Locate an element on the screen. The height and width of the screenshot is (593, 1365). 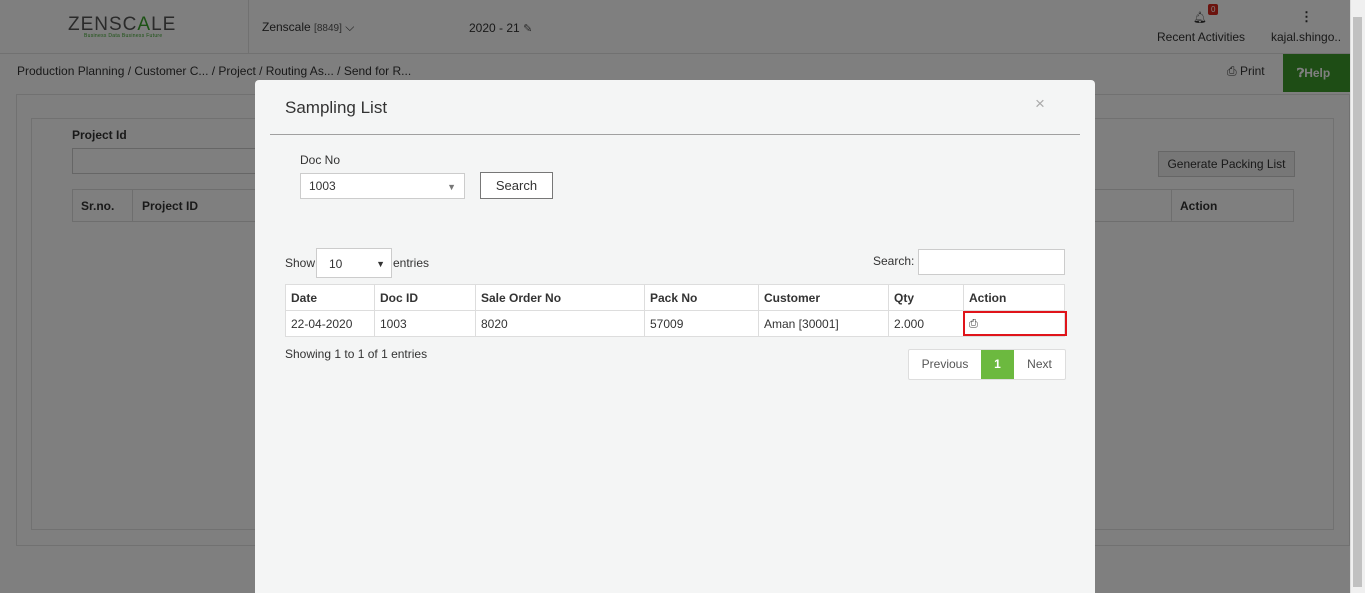
close-icon: × is located at coordinates (1040, 104).